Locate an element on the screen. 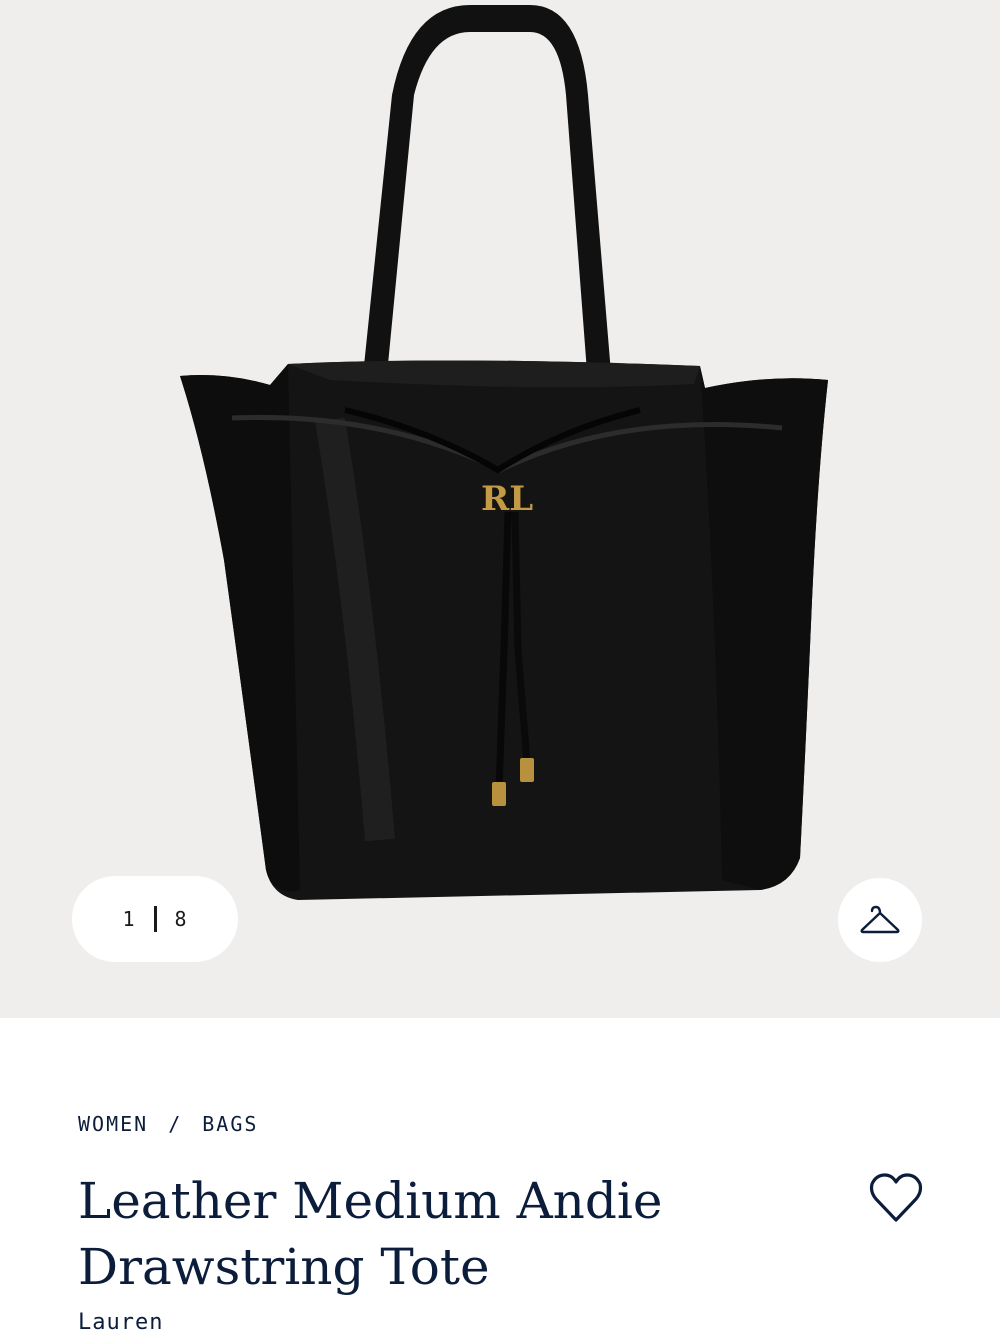 The height and width of the screenshot is (1335, 1000). hanger-icon is located at coordinates (880, 919).